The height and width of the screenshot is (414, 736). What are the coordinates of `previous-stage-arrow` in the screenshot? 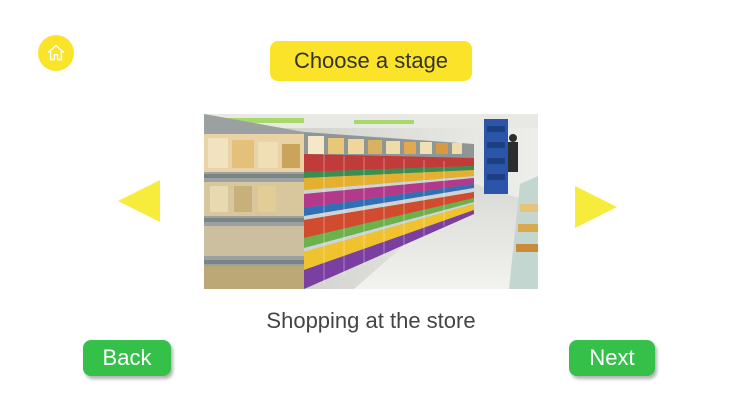 It's located at (139, 201).